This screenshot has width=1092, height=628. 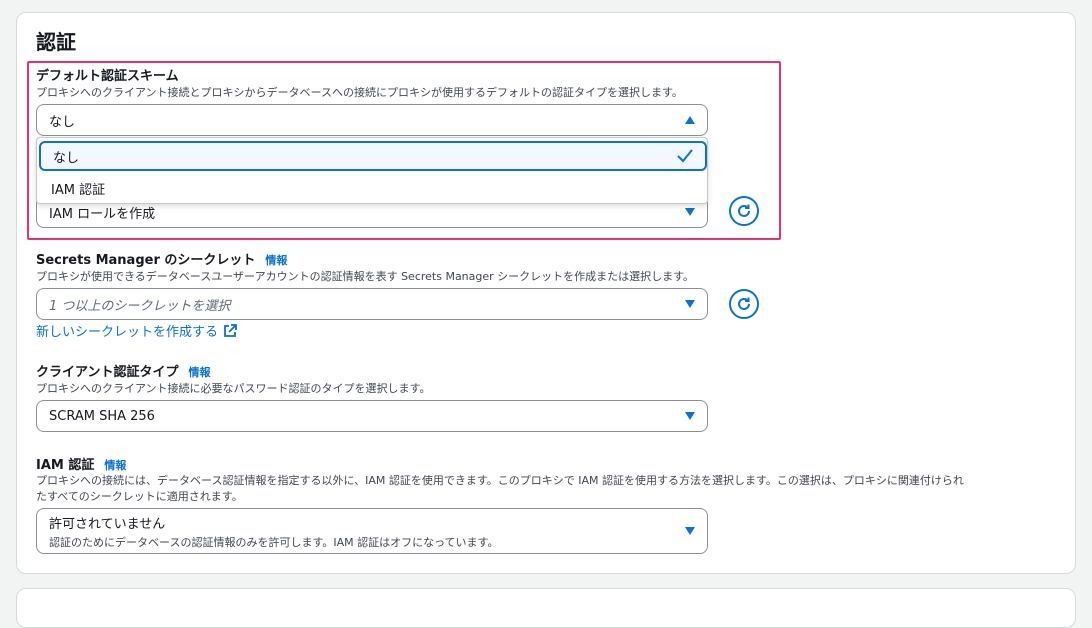 I want to click on default-scheme-label: デフォルト認証スキーム, so click(x=107, y=76).